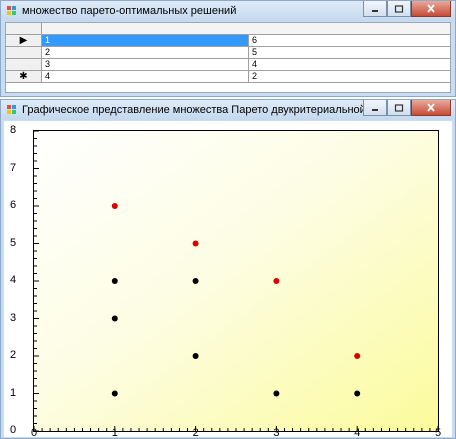 This screenshot has height=439, width=456. Describe the element at coordinates (349, 52) in the screenshot. I see `cell-column-2: 5` at that location.